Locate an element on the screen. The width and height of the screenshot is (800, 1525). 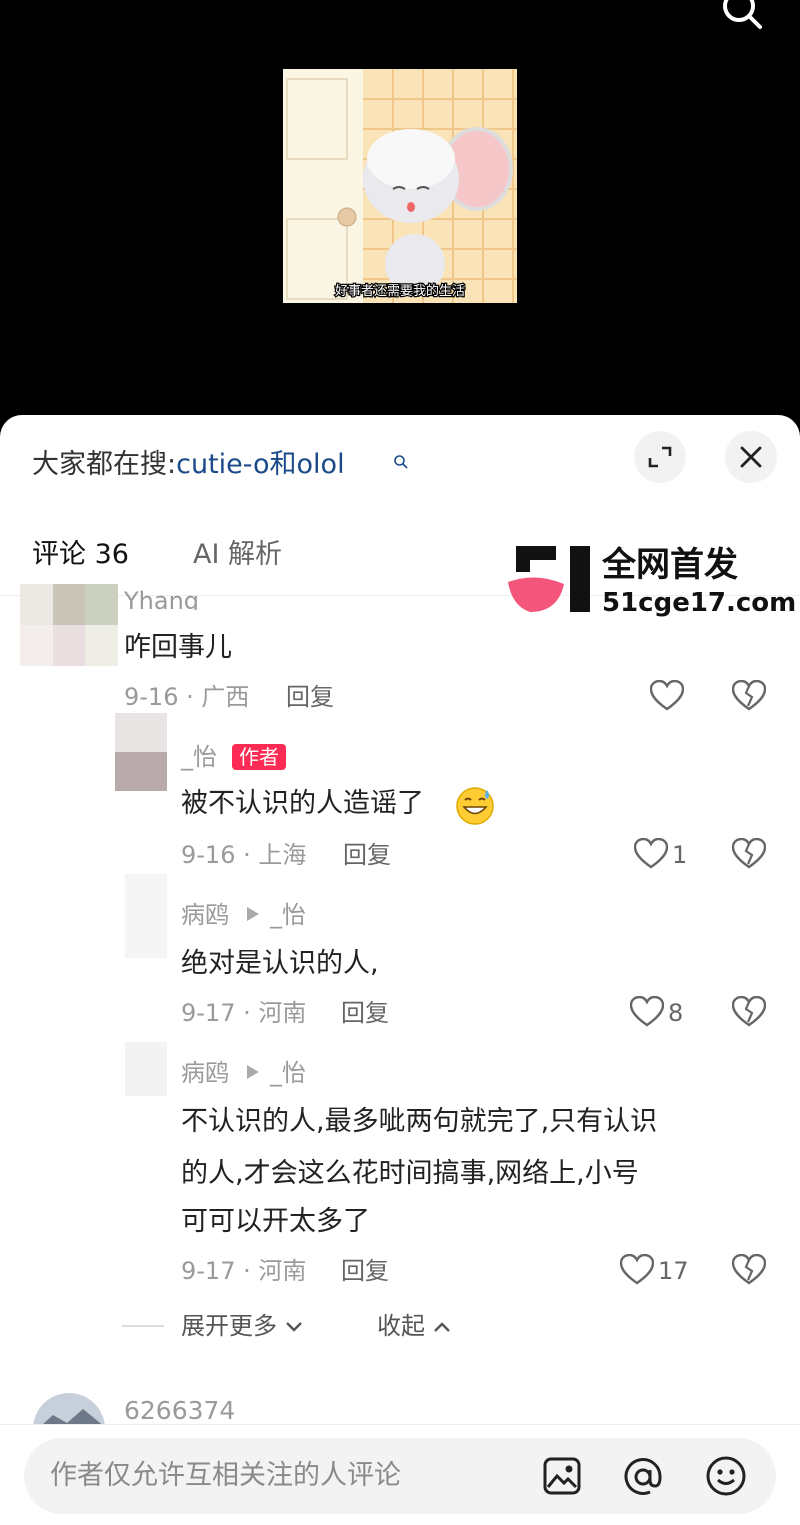
comment-text-line: 可可以开太多了 is located at coordinates (275, 1221).